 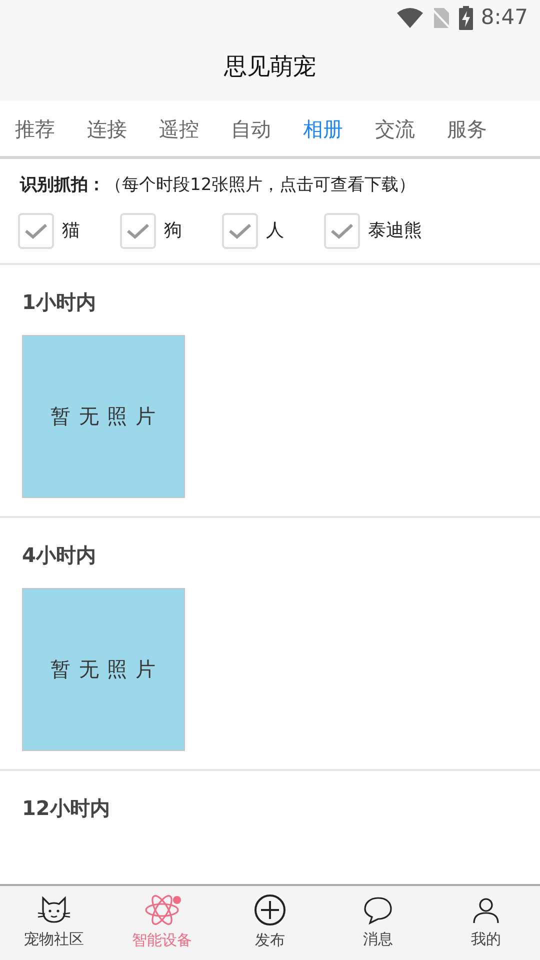 What do you see at coordinates (162, 910) in the screenshot?
I see `atom-icon` at bounding box center [162, 910].